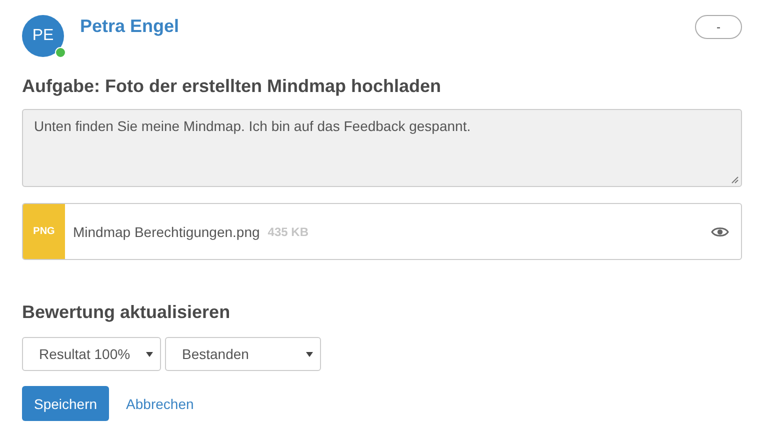  I want to click on rating-title: Bewertung aktualisieren, so click(127, 312).